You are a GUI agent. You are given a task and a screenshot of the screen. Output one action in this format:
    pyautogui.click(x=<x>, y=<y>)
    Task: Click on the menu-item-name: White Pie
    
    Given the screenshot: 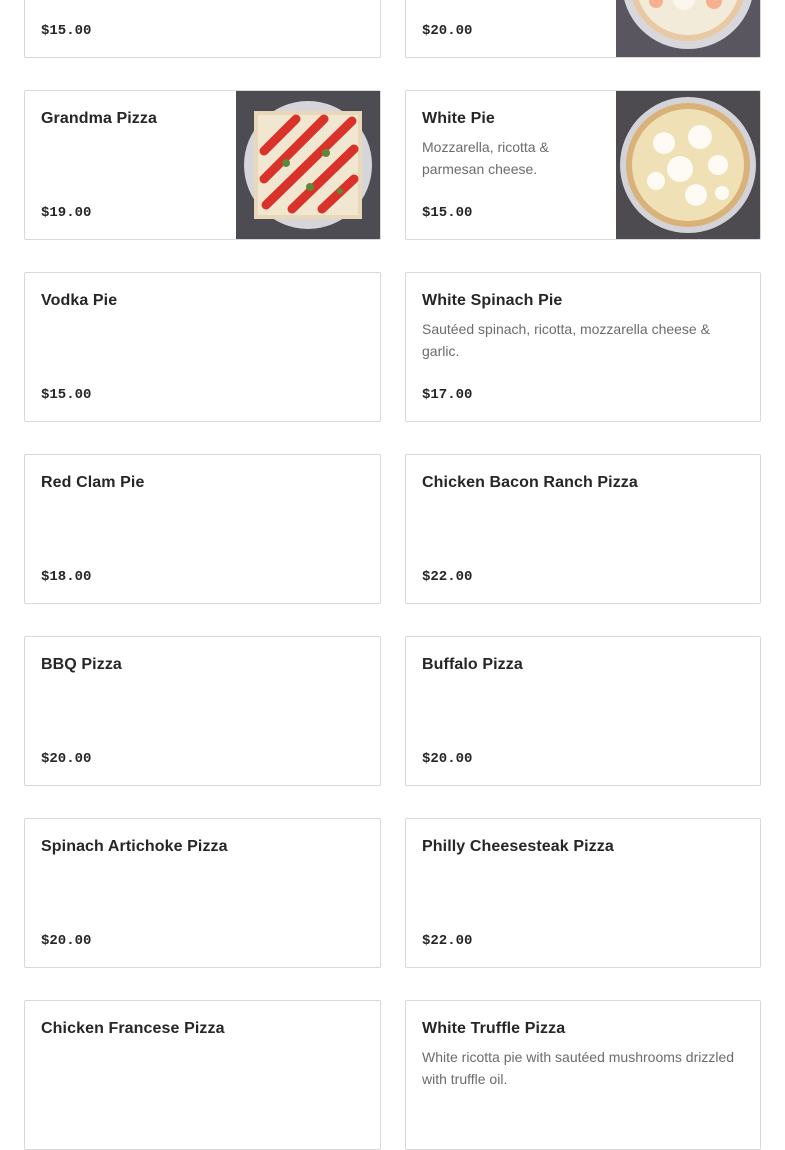 What is the action you would take?
    pyautogui.click(x=458, y=118)
    